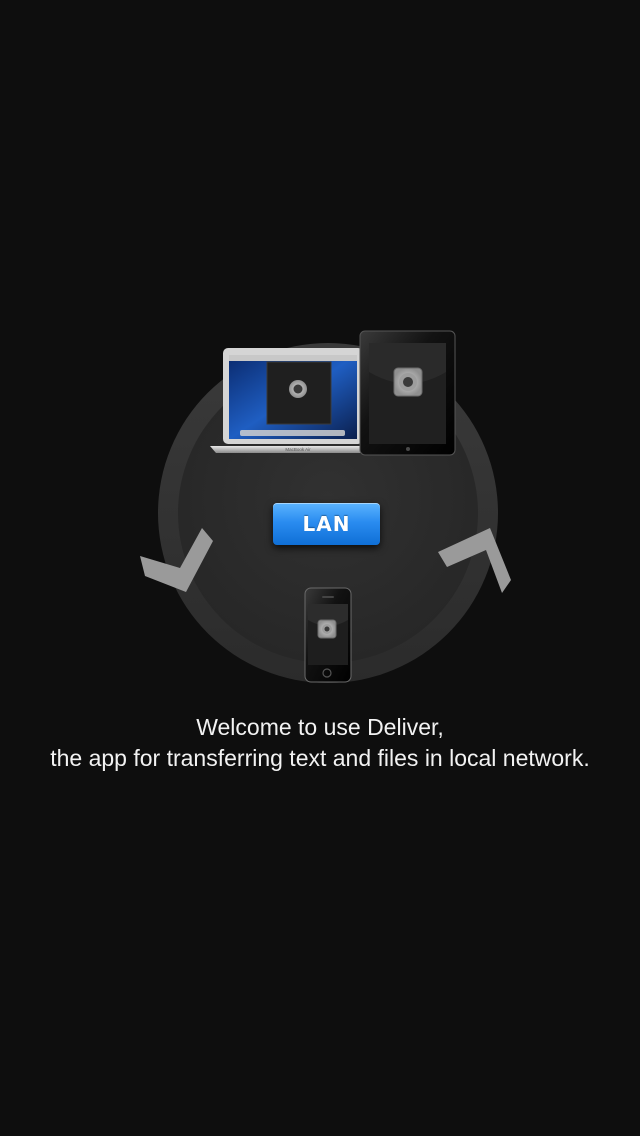 This screenshot has height=1136, width=640. What do you see at coordinates (328, 635) in the screenshot?
I see `phone-icon` at bounding box center [328, 635].